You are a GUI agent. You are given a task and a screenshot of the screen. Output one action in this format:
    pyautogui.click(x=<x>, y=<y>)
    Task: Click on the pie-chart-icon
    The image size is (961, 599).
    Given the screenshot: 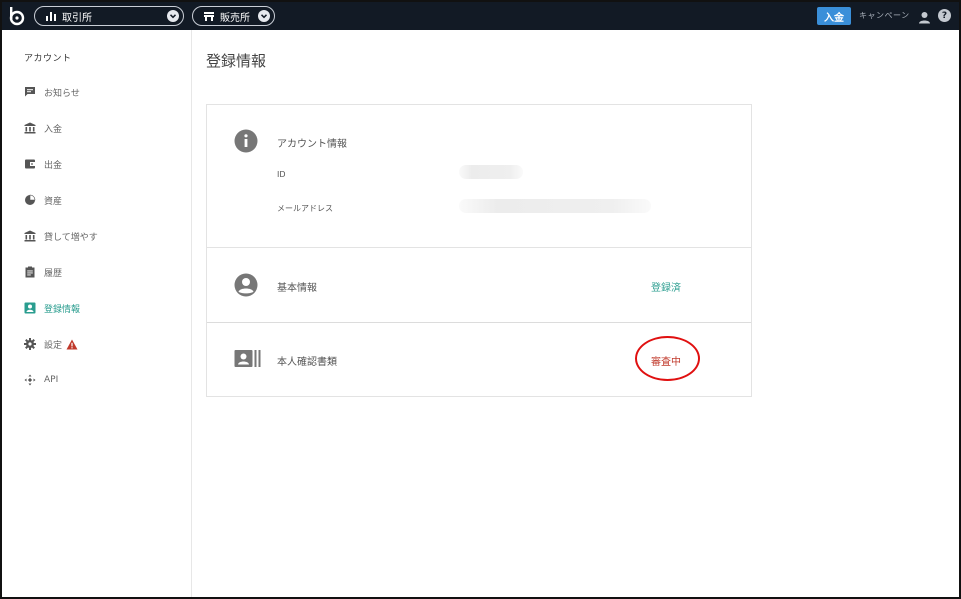 What is the action you would take?
    pyautogui.click(x=30, y=200)
    